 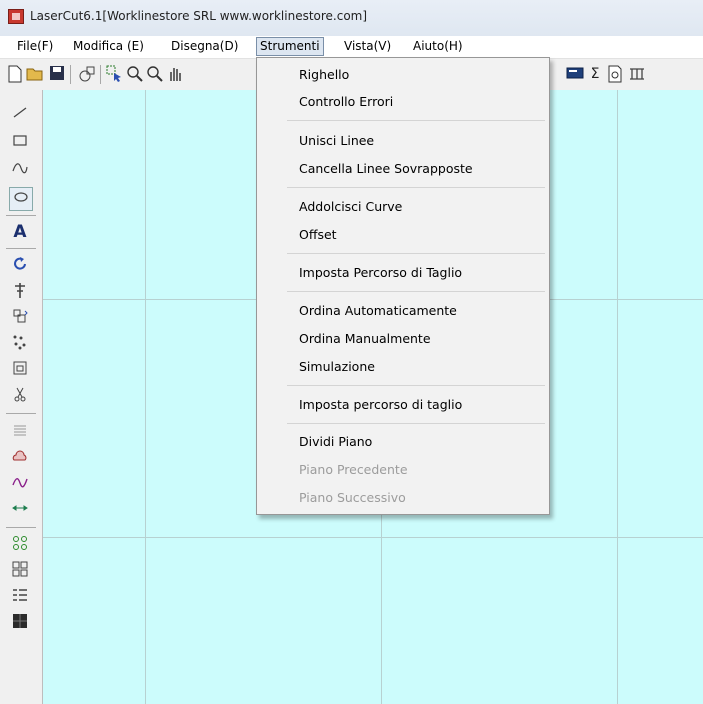 What do you see at coordinates (20, 344) in the screenshot?
I see `dots-icon` at bounding box center [20, 344].